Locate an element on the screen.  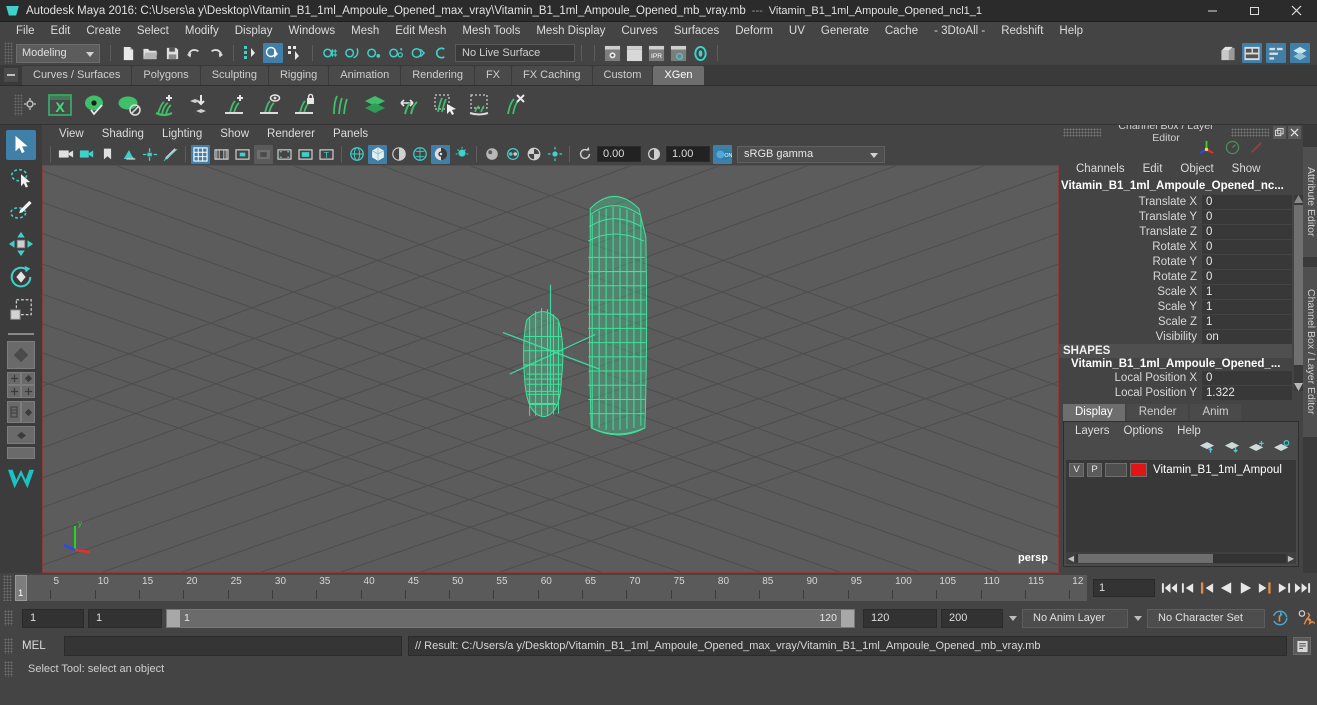
step-back-keyframe-icon is located at coordinates (1188, 588).